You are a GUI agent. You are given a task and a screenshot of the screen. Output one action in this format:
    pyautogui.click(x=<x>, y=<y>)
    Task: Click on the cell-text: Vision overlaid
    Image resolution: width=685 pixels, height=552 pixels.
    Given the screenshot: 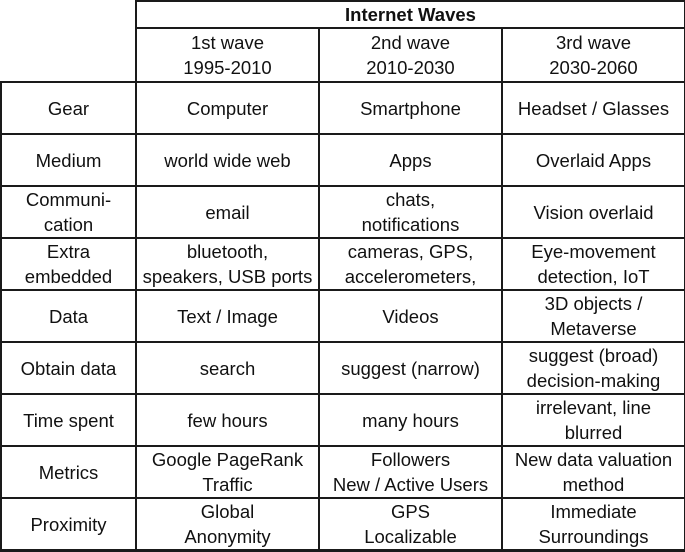 What is the action you would take?
    pyautogui.click(x=593, y=212)
    